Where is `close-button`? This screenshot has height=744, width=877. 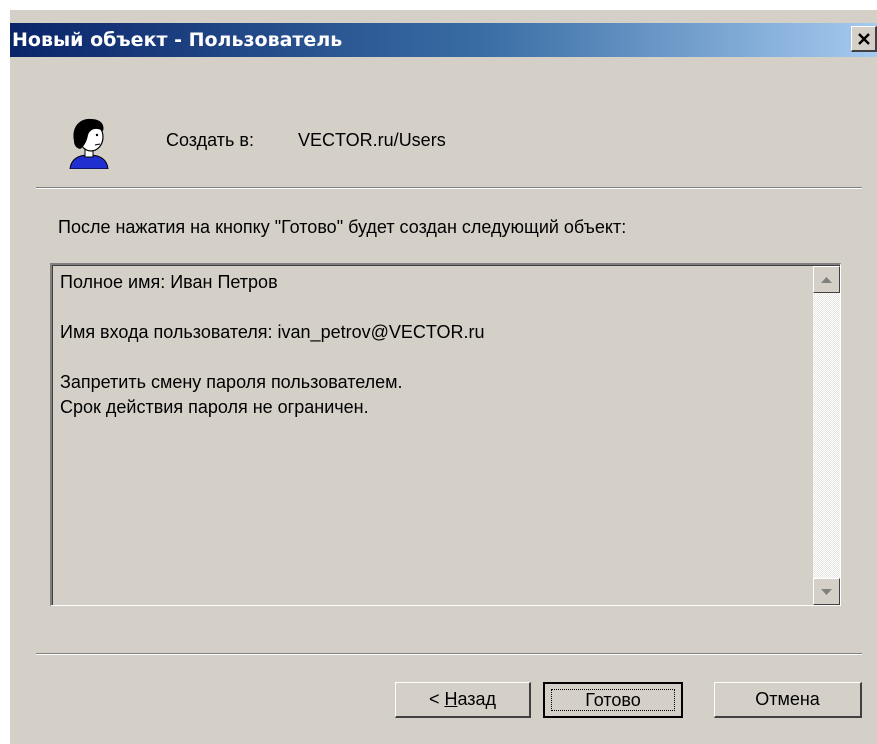
close-button is located at coordinates (864, 39).